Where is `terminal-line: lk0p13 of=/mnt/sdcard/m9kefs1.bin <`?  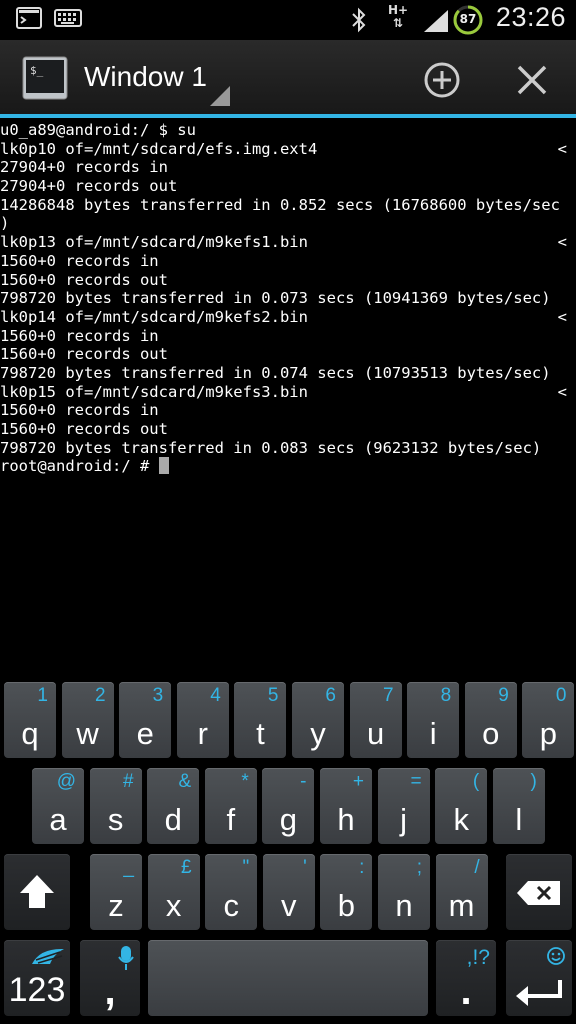 terminal-line: lk0p13 of=/mnt/sdcard/m9kefs1.bin < is located at coordinates (288, 242).